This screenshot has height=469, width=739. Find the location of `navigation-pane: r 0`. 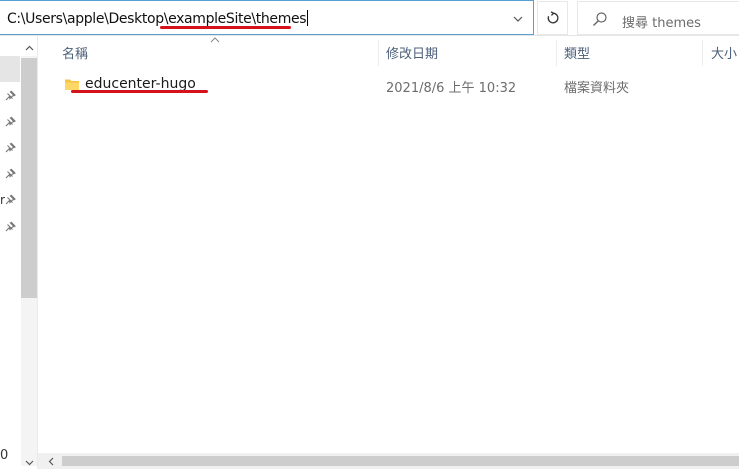

navigation-pane: r 0 is located at coordinates (19, 252).